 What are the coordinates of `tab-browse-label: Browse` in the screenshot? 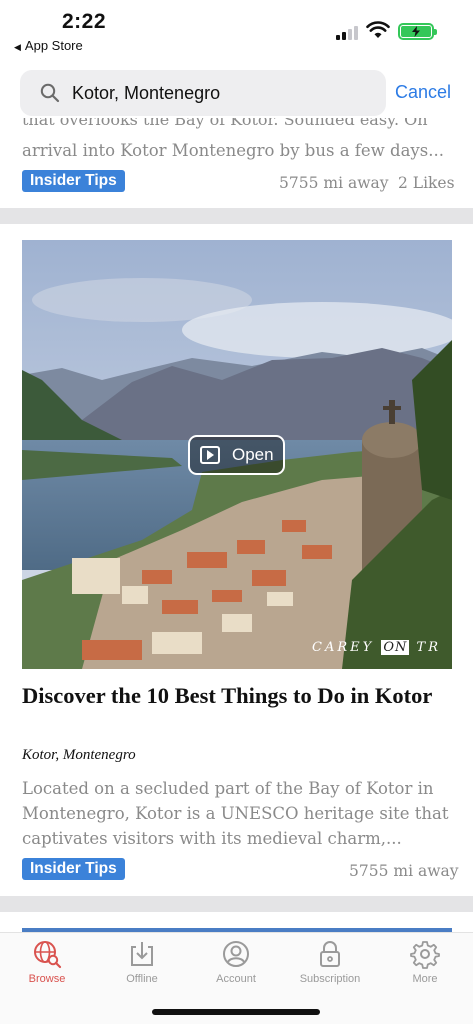 It's located at (47, 979).